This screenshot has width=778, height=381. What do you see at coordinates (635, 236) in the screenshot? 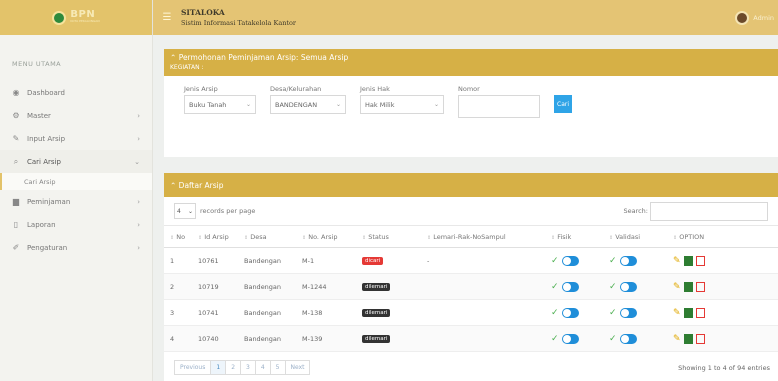
I see `column-header-validasi: ⇕ Validasi` at bounding box center [635, 236].